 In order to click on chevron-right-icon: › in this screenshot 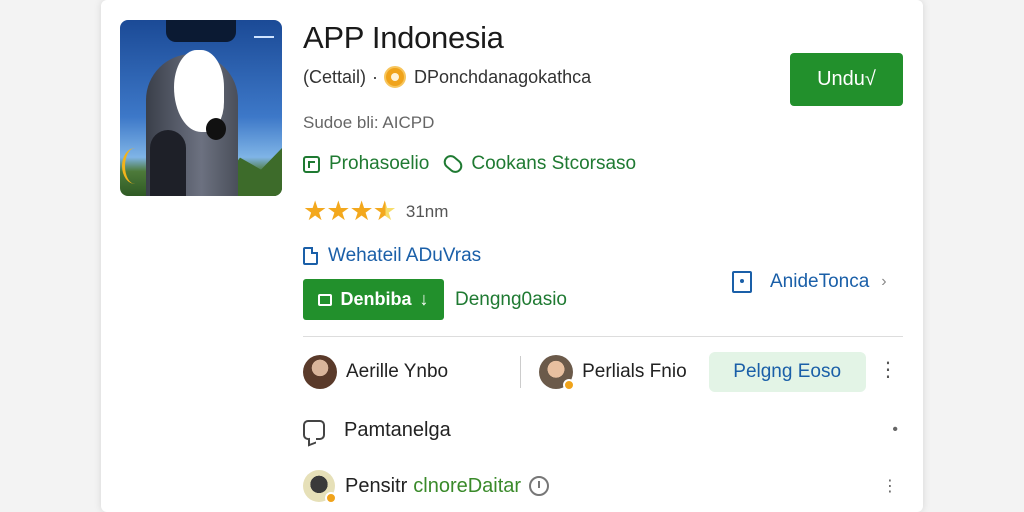, I will do `click(884, 281)`.